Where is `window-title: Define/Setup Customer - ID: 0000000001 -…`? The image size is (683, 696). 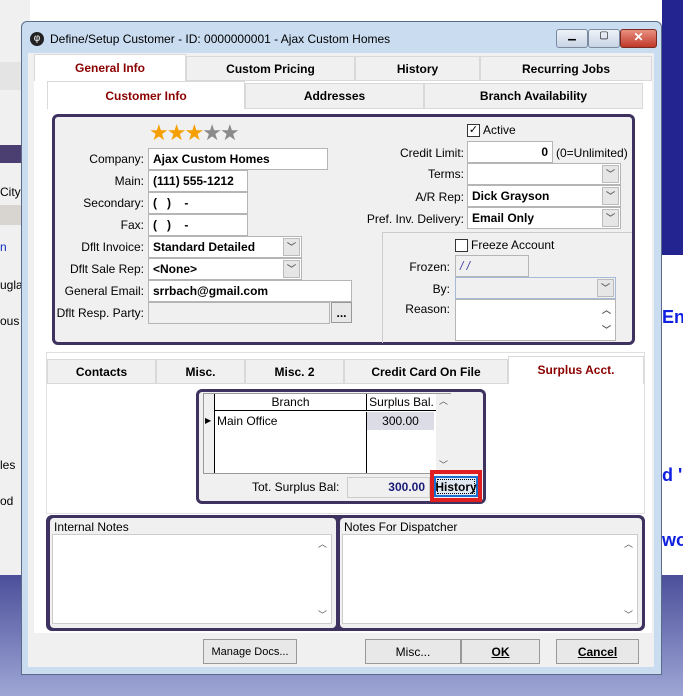
window-title: Define/Setup Customer - ID: 0000000001 -… is located at coordinates (220, 39).